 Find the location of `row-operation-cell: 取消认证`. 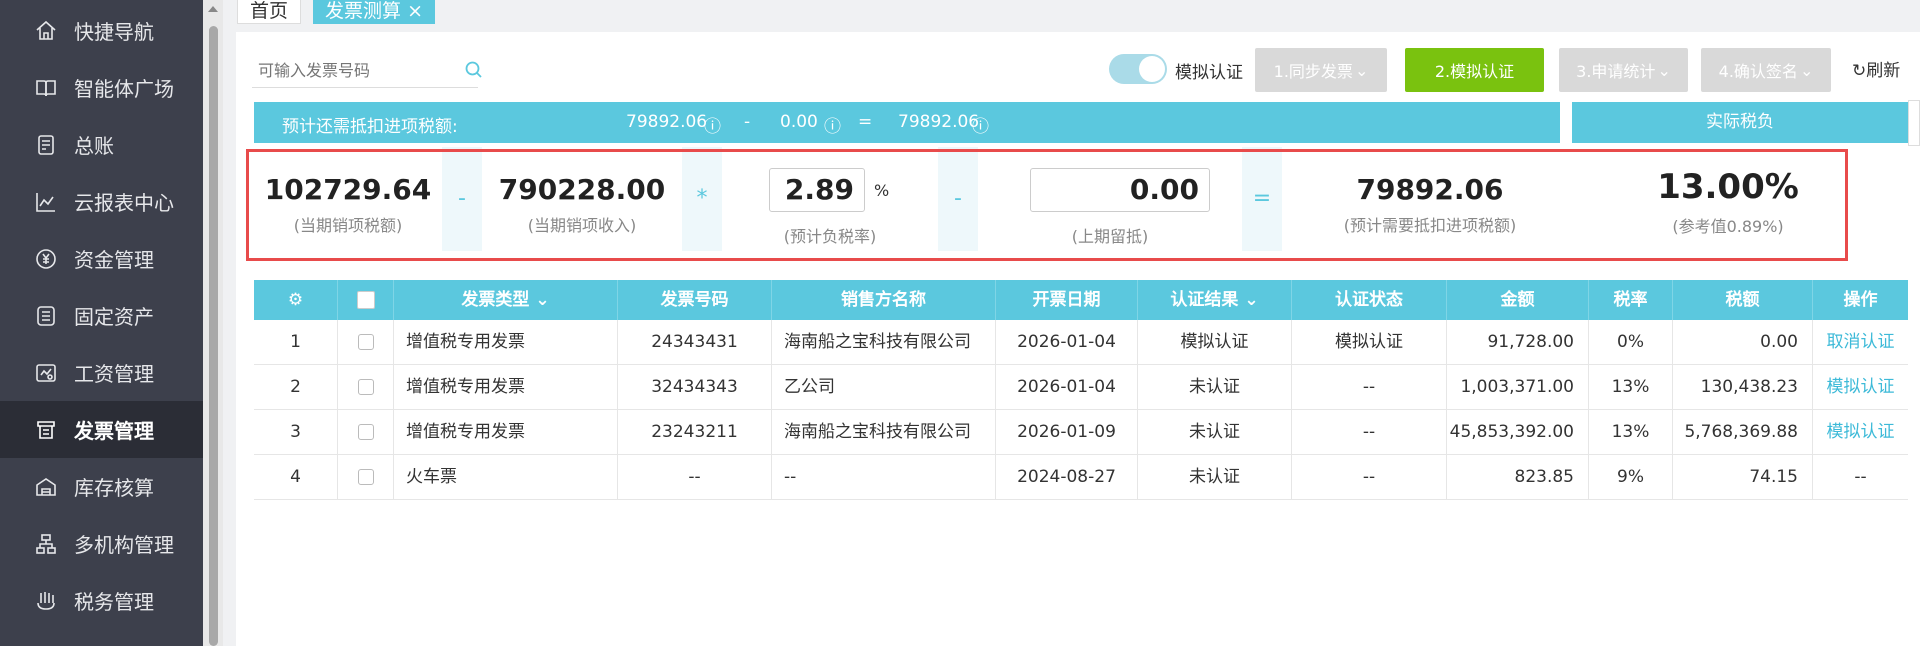

row-operation-cell: 取消认证 is located at coordinates (1860, 342).